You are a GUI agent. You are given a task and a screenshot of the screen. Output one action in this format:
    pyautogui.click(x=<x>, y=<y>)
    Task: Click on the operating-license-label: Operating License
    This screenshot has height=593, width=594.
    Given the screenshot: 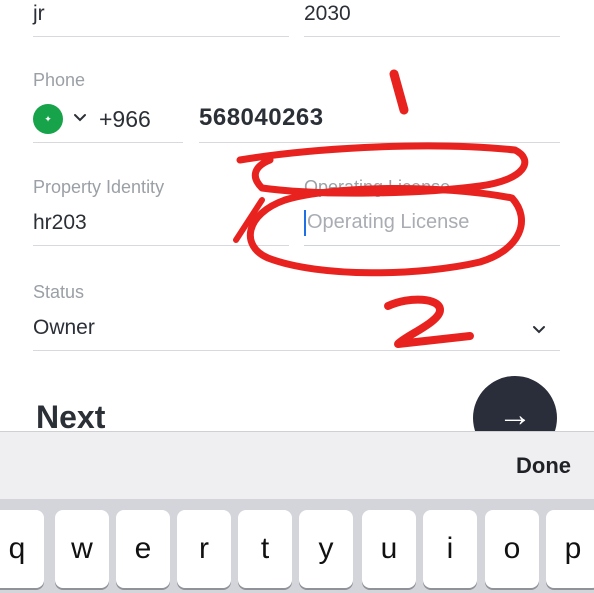 What is the action you would take?
    pyautogui.click(x=377, y=187)
    